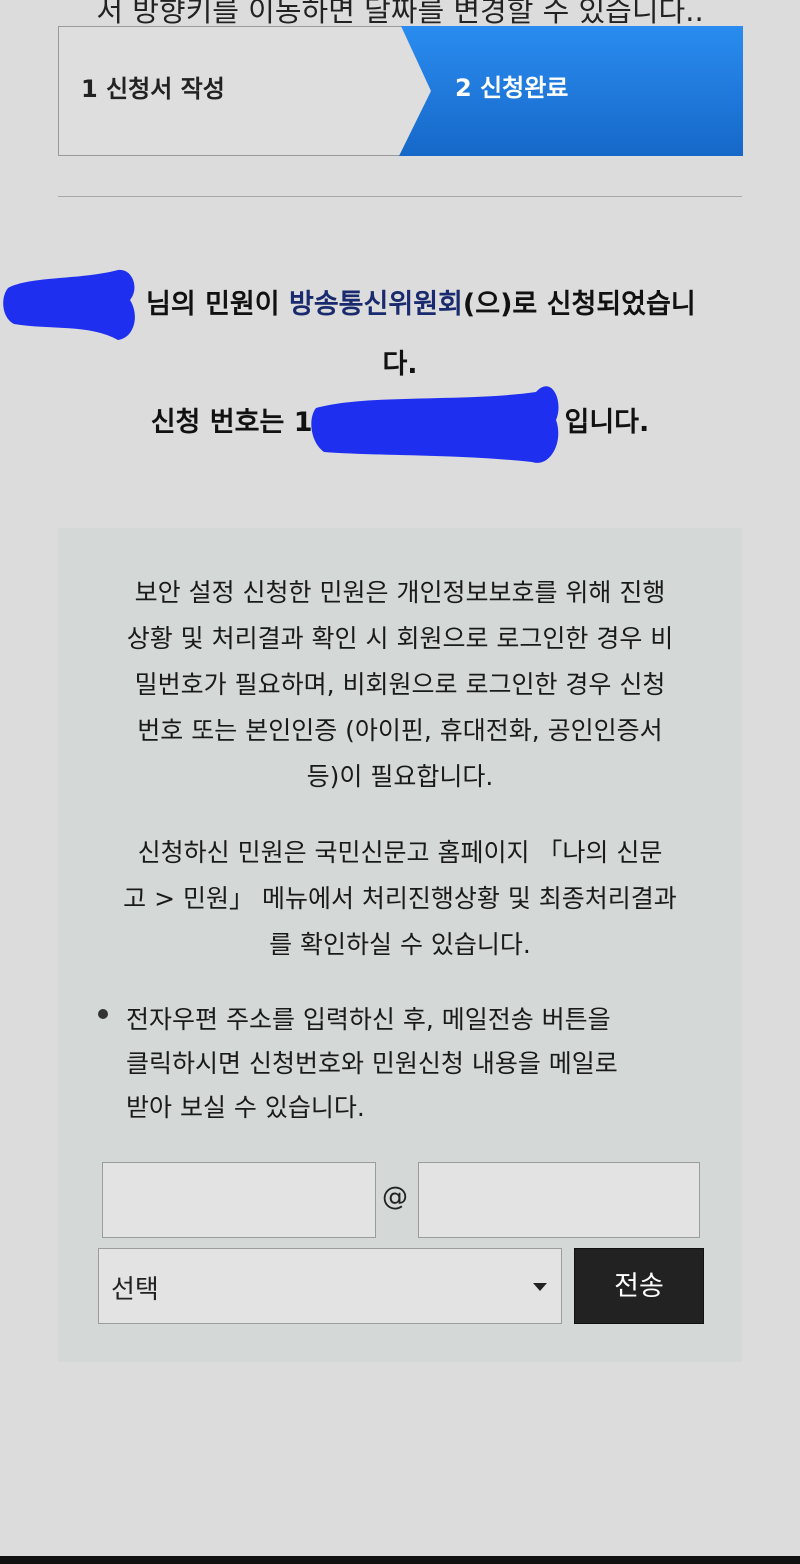 The image size is (800, 1564). I want to click on email-instruction-line: 받아 보실 수 있습니다., so click(245, 1107).